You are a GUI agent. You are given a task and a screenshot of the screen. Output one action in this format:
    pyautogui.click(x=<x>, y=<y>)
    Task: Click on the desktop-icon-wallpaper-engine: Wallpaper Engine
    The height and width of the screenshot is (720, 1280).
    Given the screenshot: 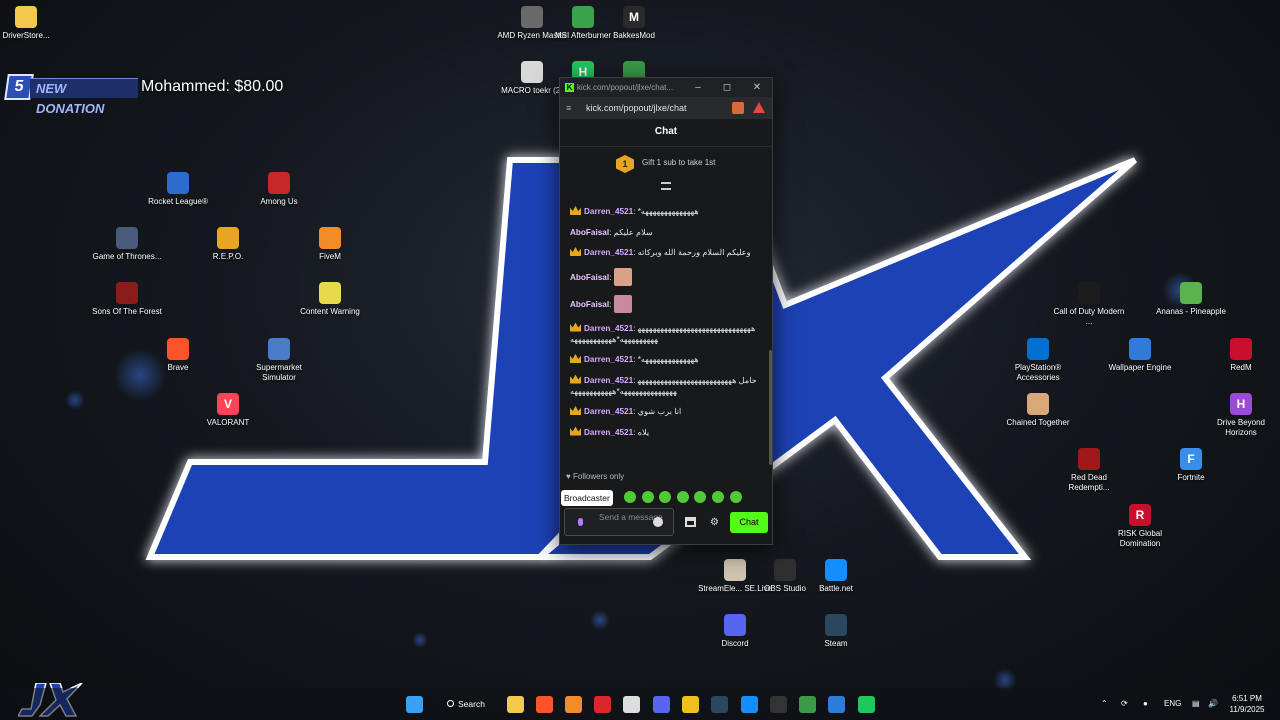 What is the action you would take?
    pyautogui.click(x=1140, y=355)
    